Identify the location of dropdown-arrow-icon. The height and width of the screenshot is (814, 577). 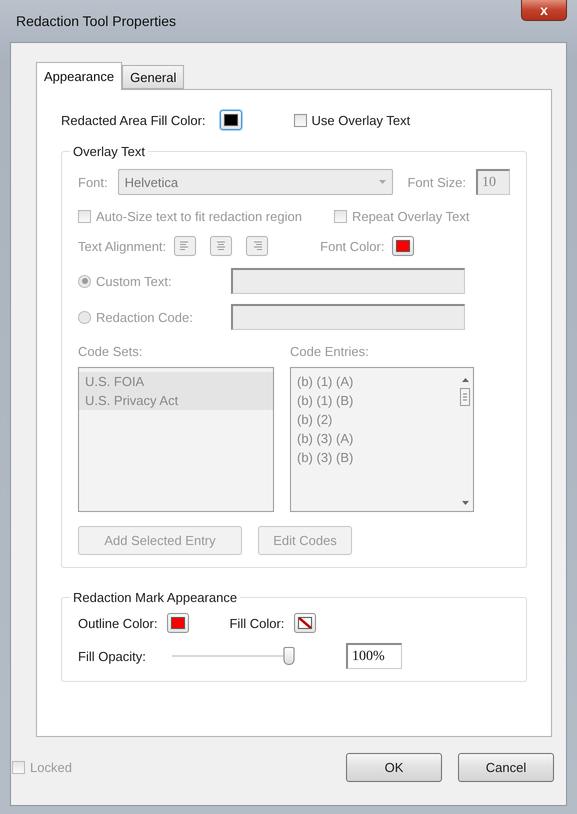
(382, 182).